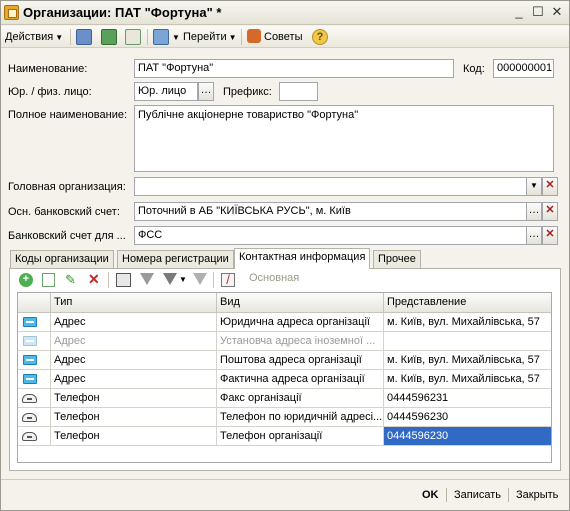  What do you see at coordinates (283, 37) in the screenshot?
I see `tips-label: Советы` at bounding box center [283, 37].